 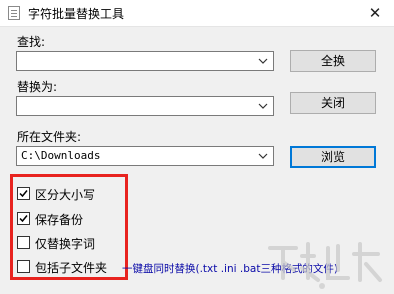 I want to click on folder-value: C:\Downloads, so click(x=61, y=155).